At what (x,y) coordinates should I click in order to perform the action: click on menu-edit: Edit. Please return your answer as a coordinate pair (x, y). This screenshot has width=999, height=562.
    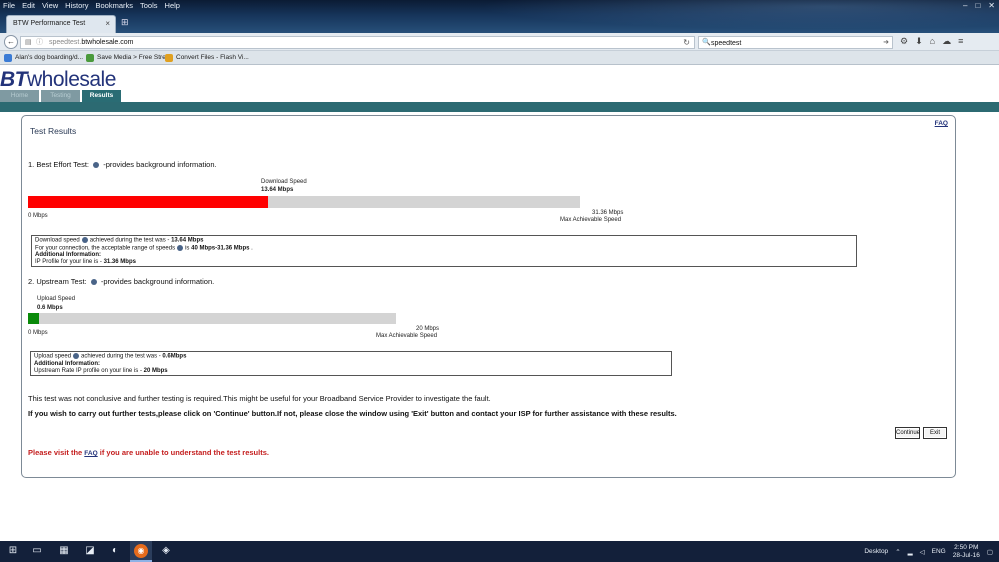
    Looking at the image, I should click on (28, 5).